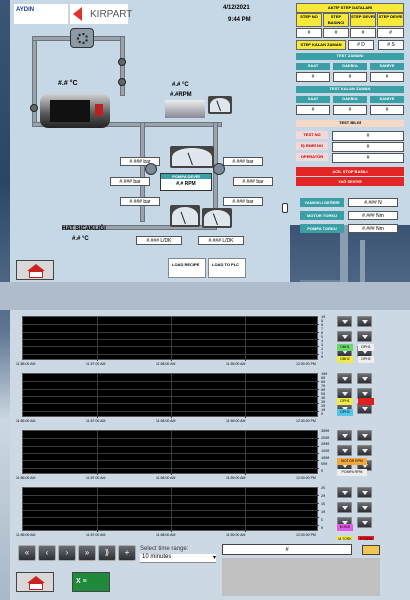 Image resolution: width=410 pixels, height=600 pixels. Describe the element at coordinates (390, 20) in the screenshot. I see `step-header: STEP DEVRİ` at that location.